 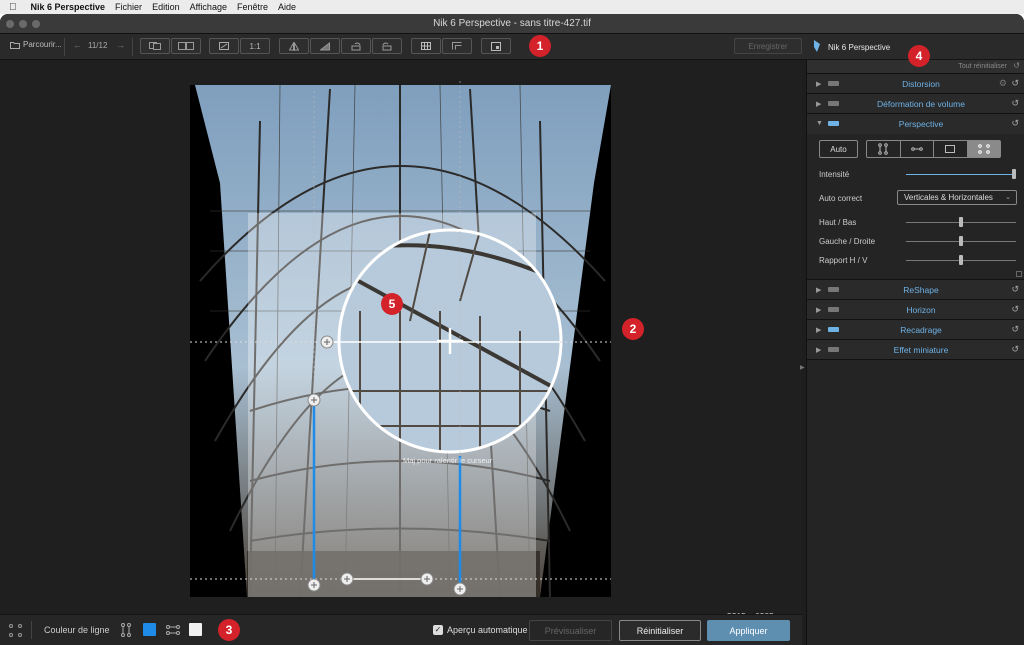 I want to click on zoom-window-button, so click(x=36, y=24).